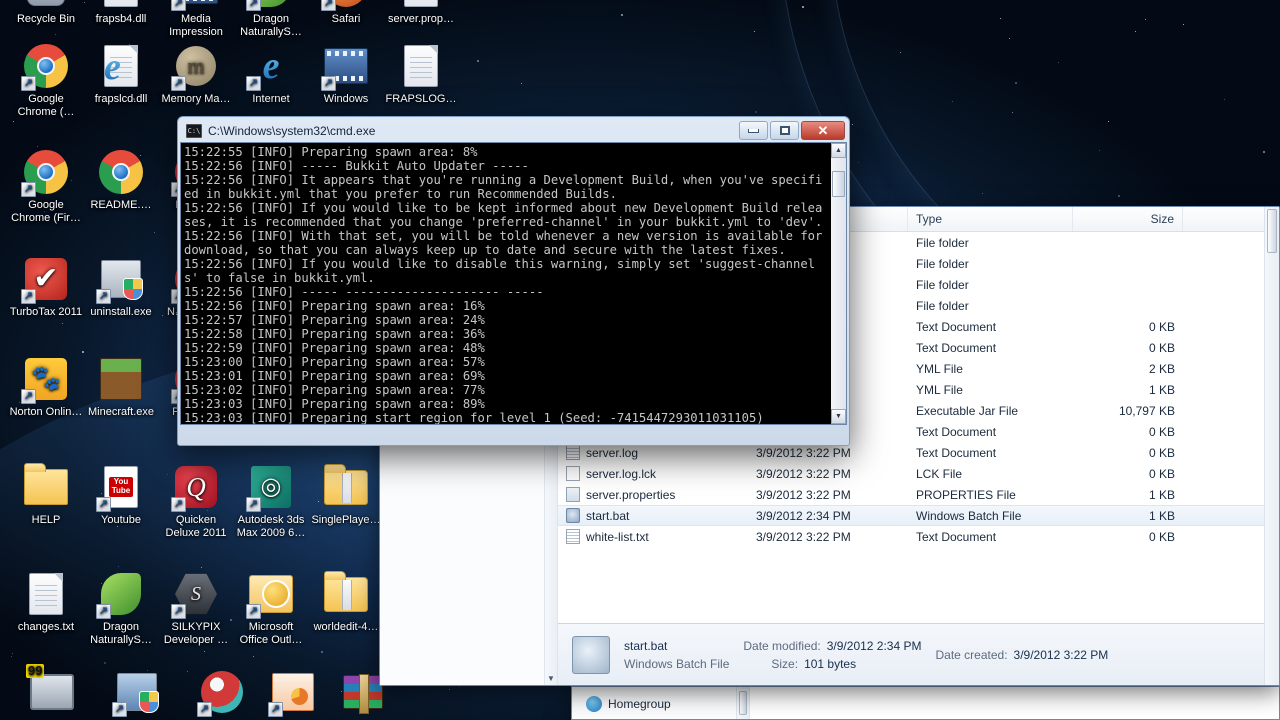 The image size is (1280, 720). What do you see at coordinates (1161, 494) in the screenshot?
I see `file-size-cell: 1 KB` at bounding box center [1161, 494].